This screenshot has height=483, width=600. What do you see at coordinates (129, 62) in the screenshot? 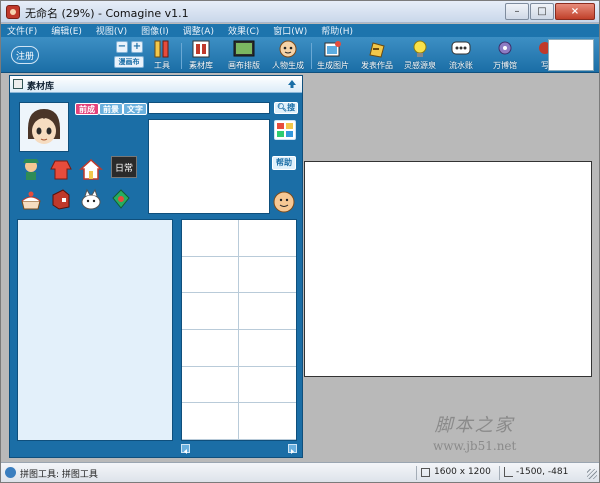
I see `canvas-button: 漫画布` at bounding box center [129, 62].